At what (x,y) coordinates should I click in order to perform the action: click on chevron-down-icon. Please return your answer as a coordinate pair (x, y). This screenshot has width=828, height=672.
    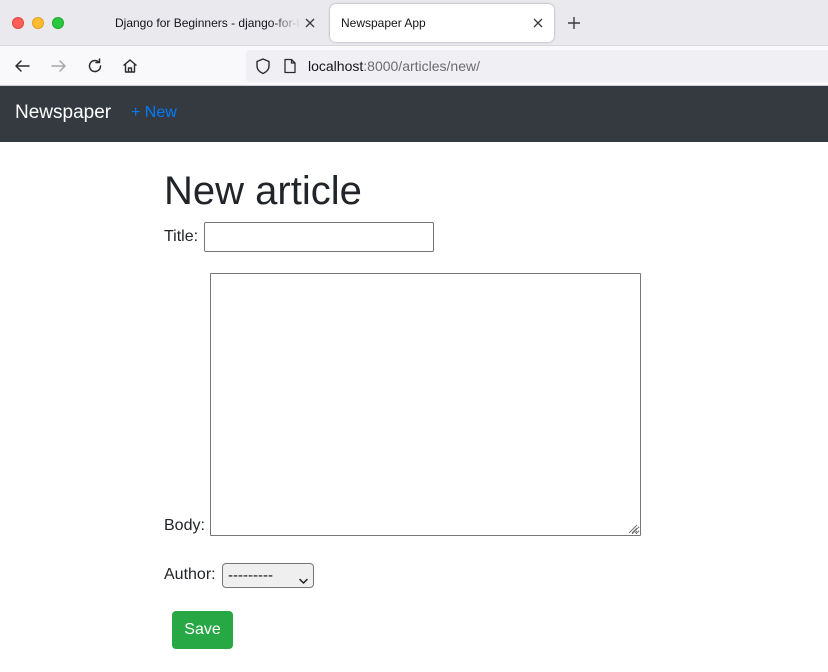
    Looking at the image, I should click on (303, 580).